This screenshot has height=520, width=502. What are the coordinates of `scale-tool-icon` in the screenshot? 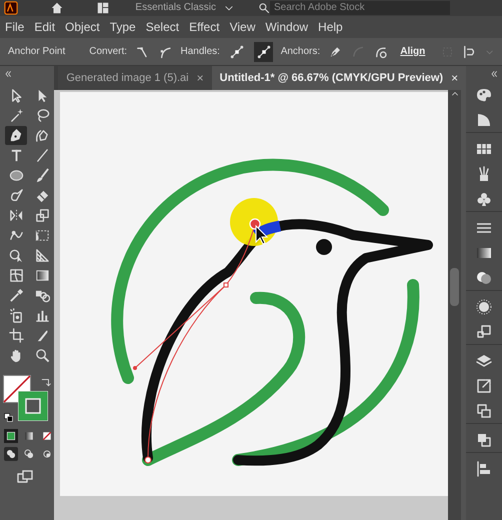 It's located at (42, 215).